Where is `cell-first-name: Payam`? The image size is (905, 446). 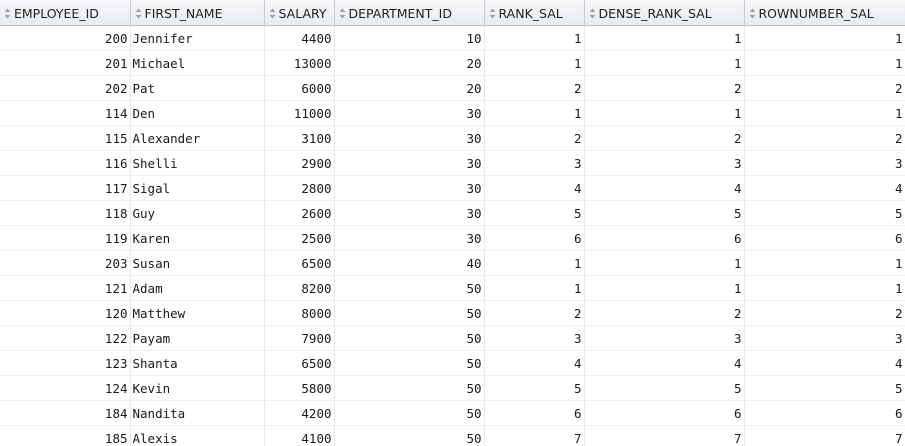
cell-first-name: Payam is located at coordinates (197, 338).